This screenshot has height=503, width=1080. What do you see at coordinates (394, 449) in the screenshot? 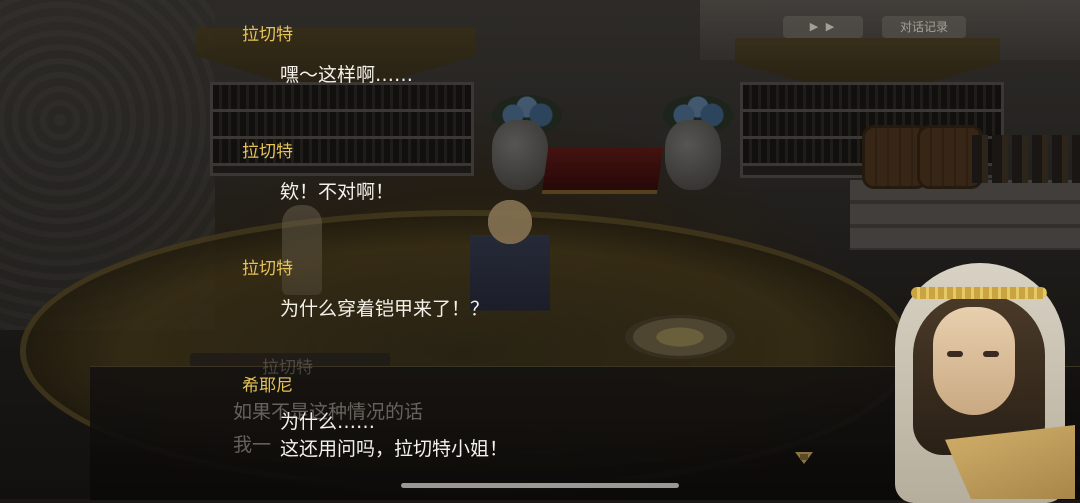
I see `log-line: 这还用问吗，拉切特小姐！` at bounding box center [394, 449].